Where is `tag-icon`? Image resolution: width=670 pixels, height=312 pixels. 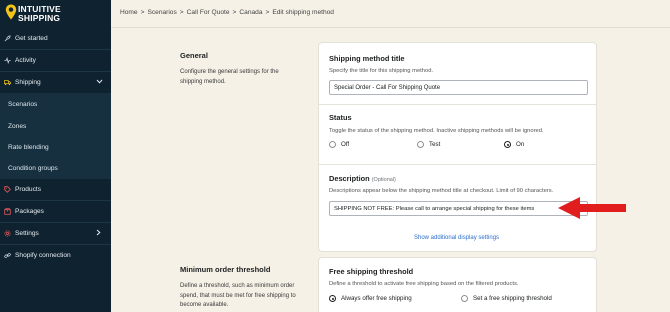 tag-icon is located at coordinates (7, 189).